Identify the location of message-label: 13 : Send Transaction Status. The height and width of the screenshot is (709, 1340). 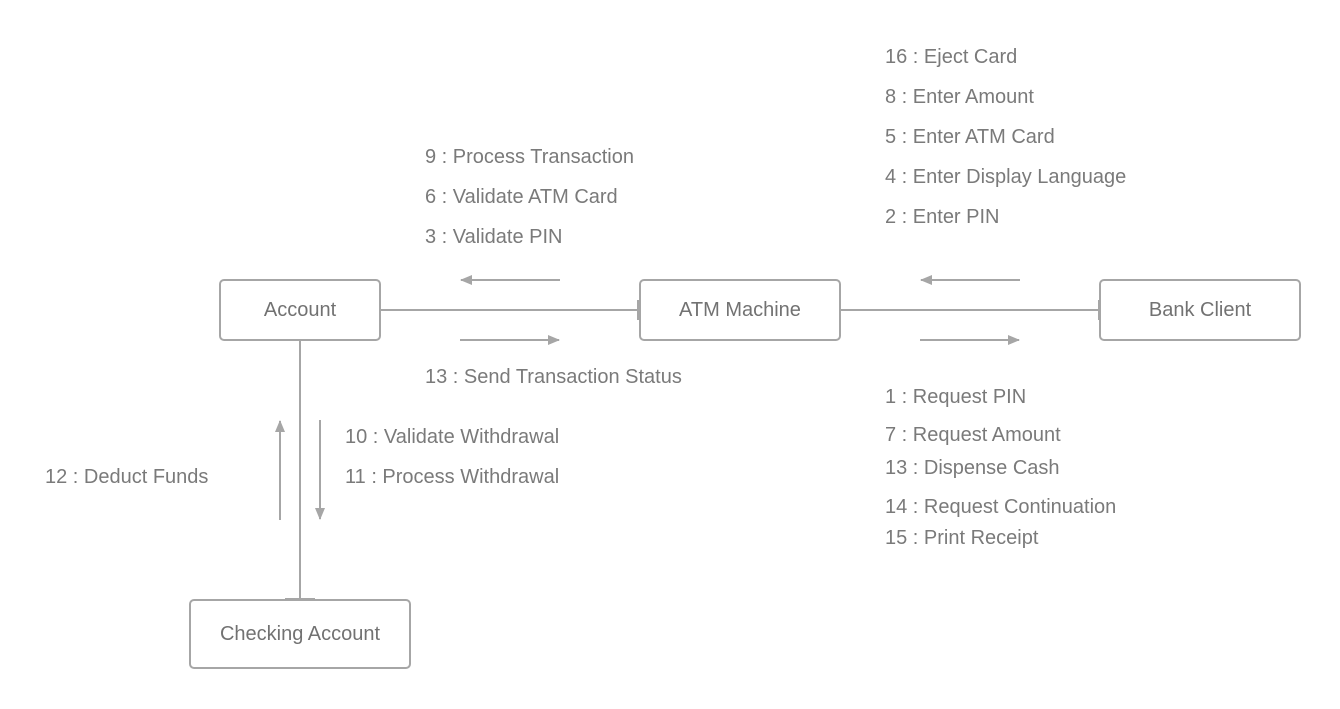
(553, 377).